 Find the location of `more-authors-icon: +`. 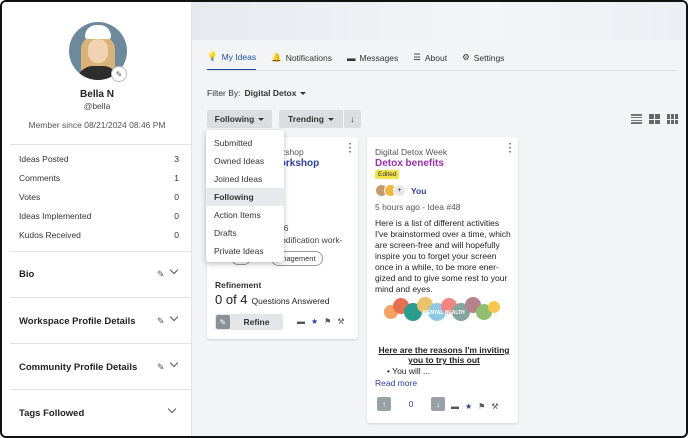

more-authors-icon: + is located at coordinates (399, 190).